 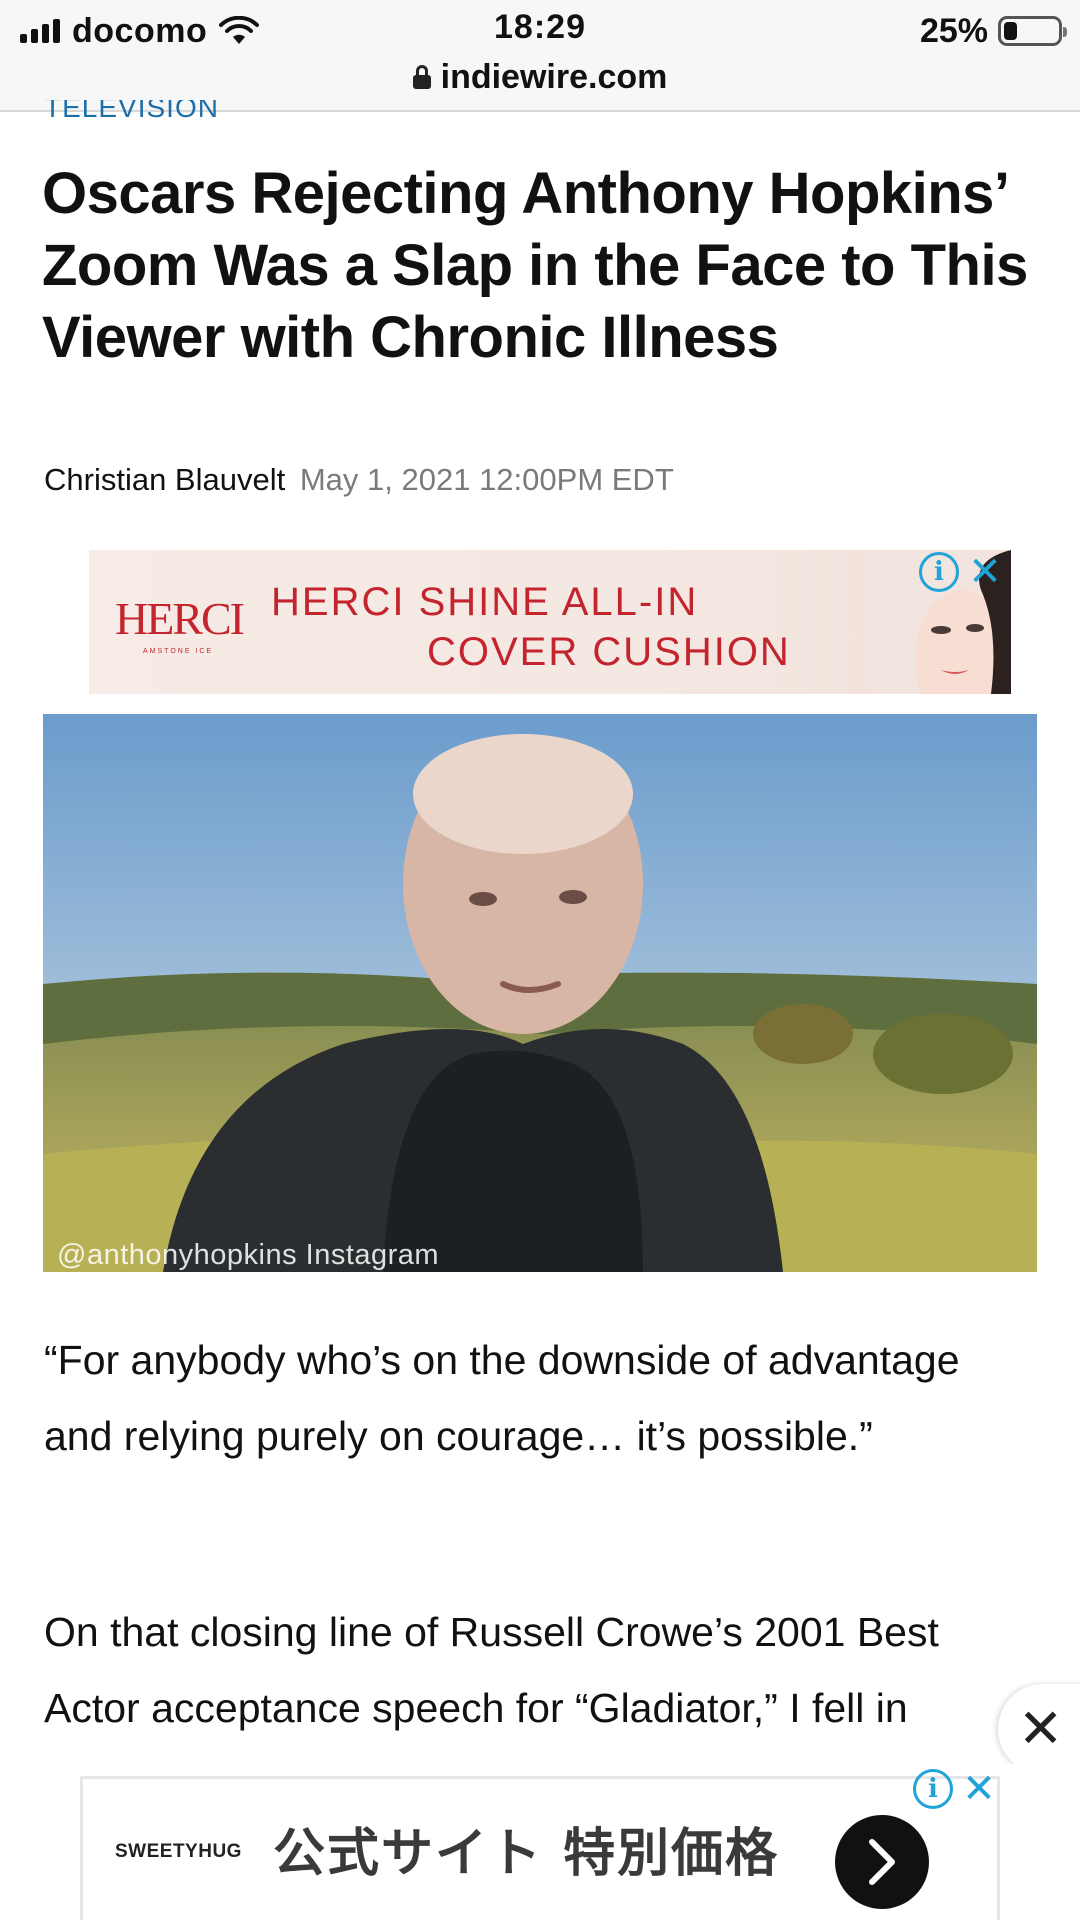 I want to click on status-right: 25%, so click(x=993, y=31).